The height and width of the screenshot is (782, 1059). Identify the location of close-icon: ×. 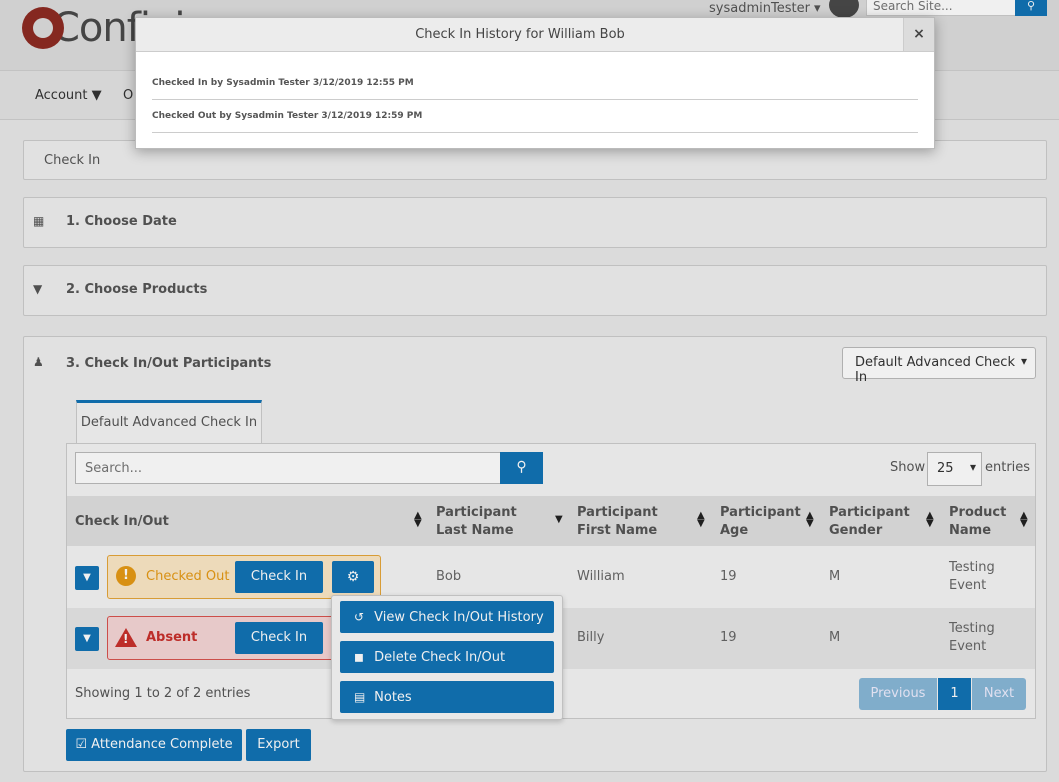
(918, 34).